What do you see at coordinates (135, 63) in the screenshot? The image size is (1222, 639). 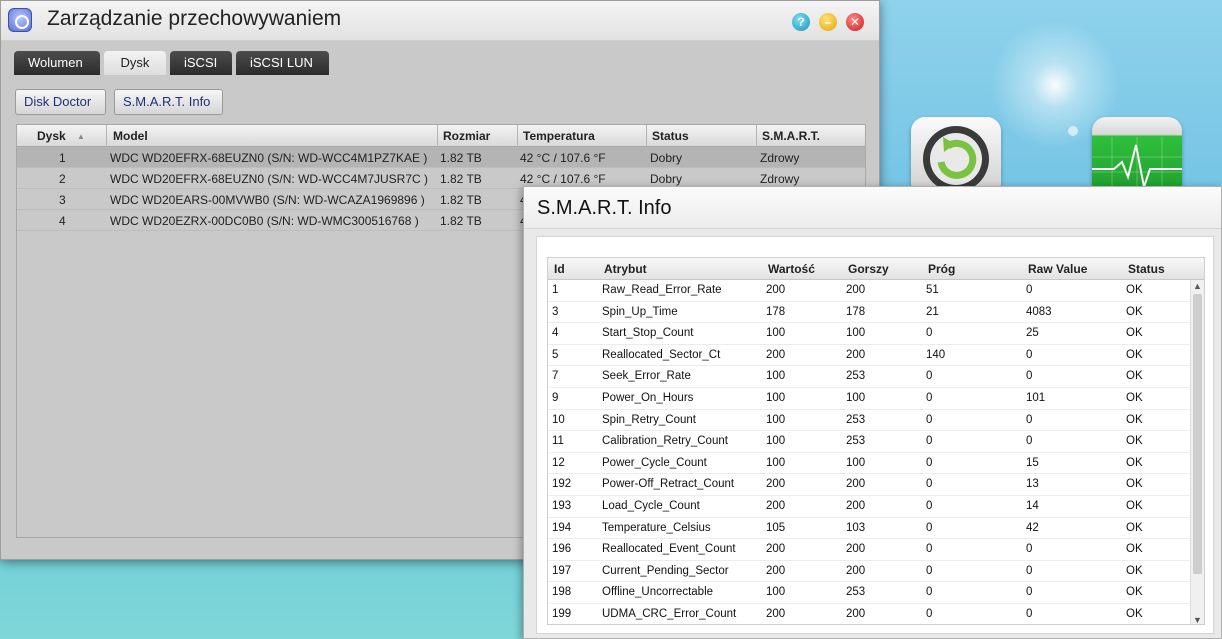 I see `tab-dysk: Dysk` at bounding box center [135, 63].